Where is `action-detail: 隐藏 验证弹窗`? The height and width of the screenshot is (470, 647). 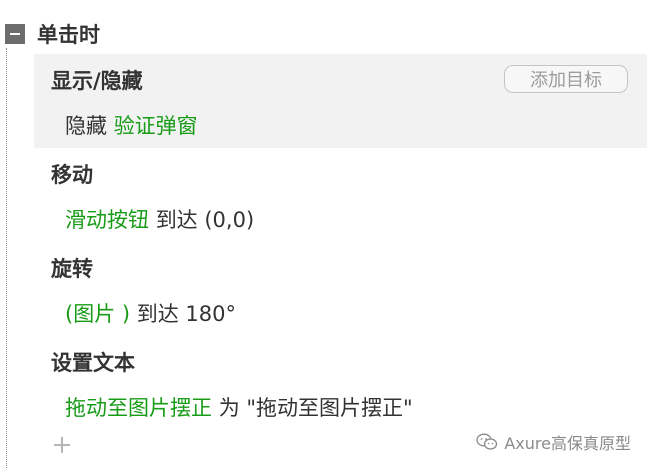 action-detail: 隐藏 验证弹窗 is located at coordinates (131, 125).